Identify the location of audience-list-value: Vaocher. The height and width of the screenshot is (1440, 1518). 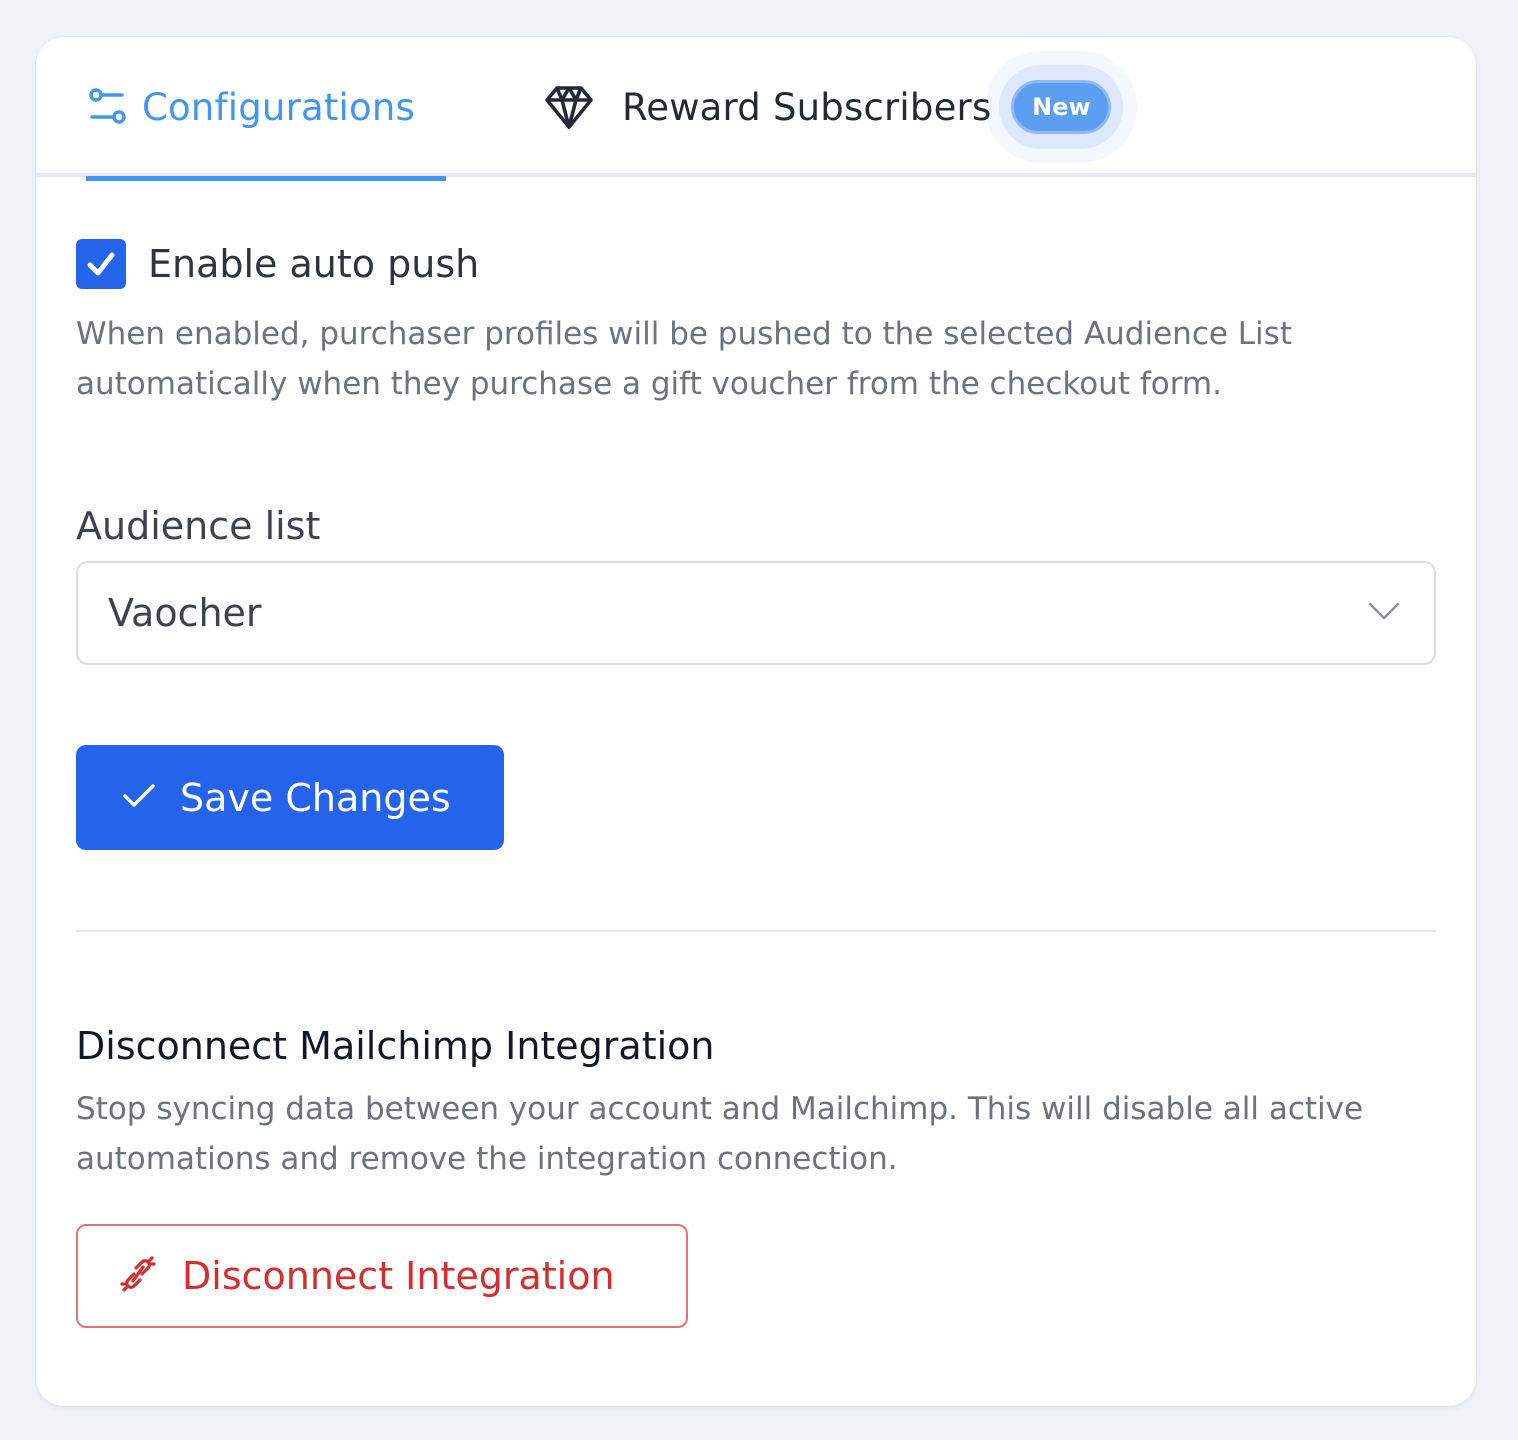
(185, 613).